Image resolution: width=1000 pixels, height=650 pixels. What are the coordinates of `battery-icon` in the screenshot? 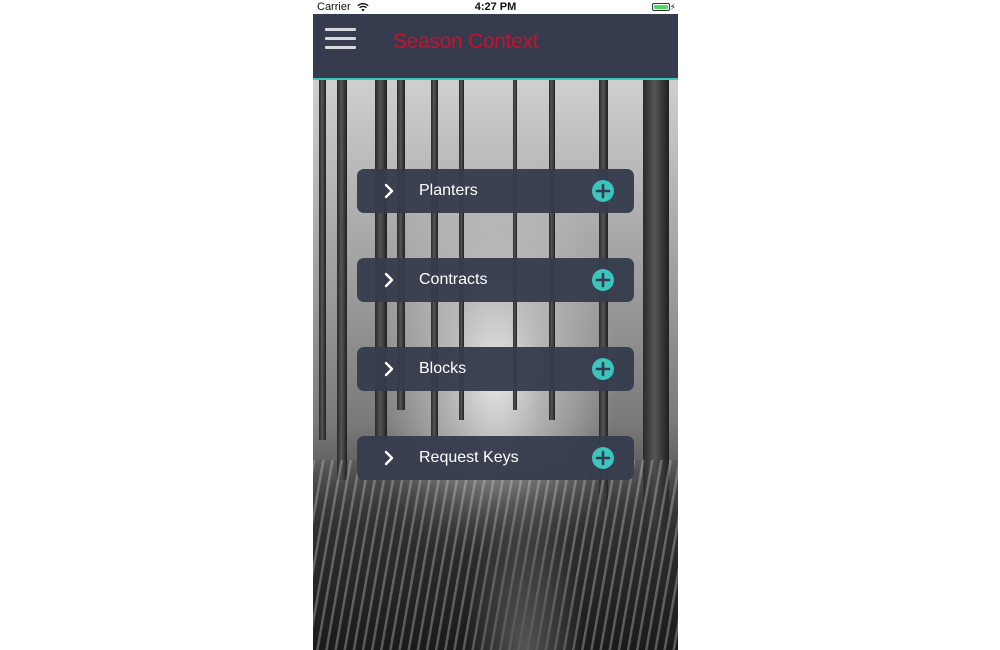 It's located at (661, 7).